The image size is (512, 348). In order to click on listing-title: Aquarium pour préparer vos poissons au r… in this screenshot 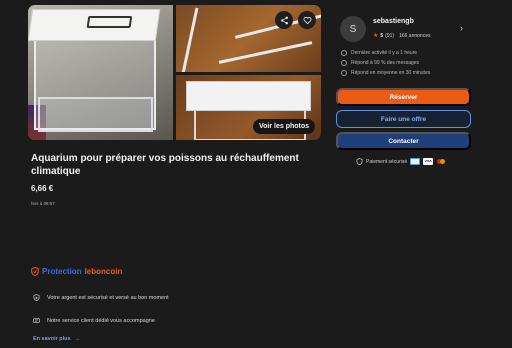, I will do `click(165, 165)`.